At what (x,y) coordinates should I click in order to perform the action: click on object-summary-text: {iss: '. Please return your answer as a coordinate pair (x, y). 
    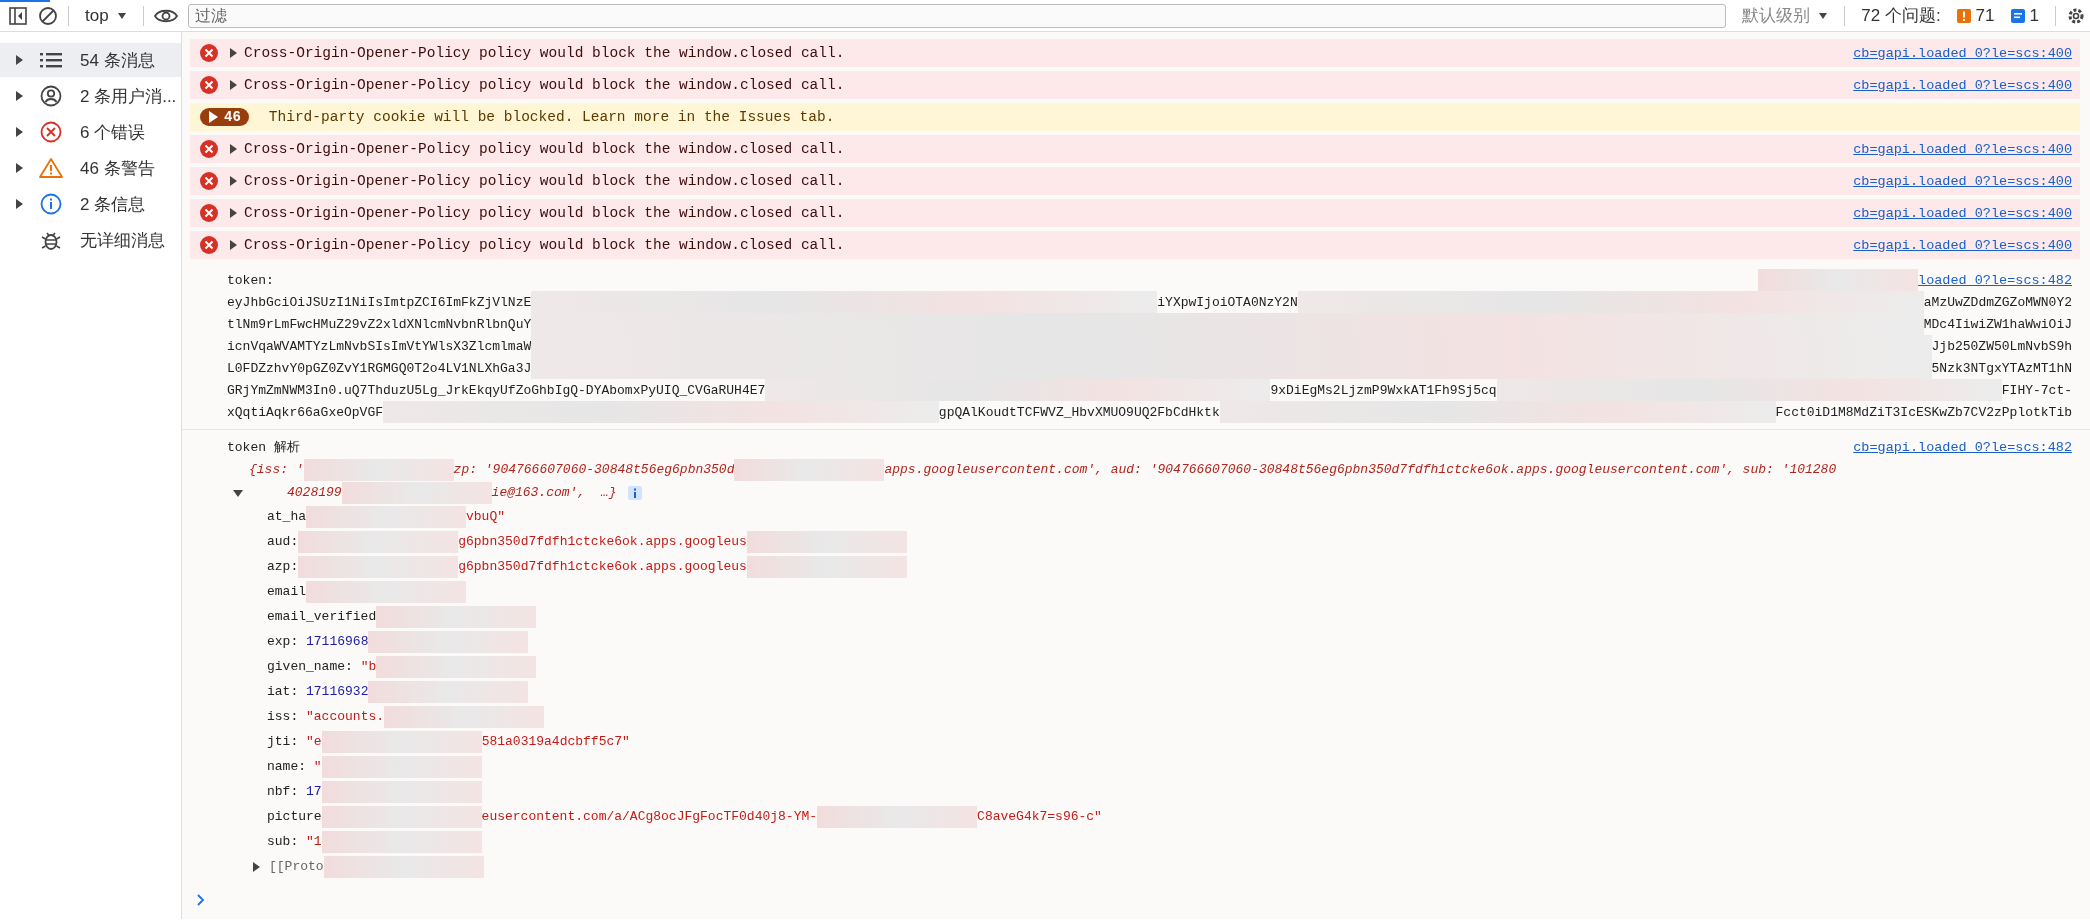
    Looking at the image, I should click on (276, 469).